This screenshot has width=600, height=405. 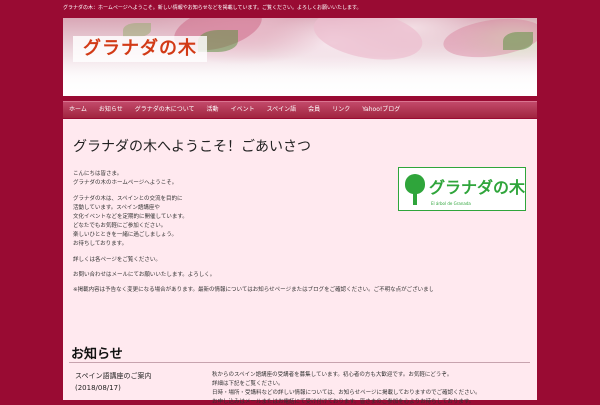 What do you see at coordinates (78, 110) in the screenshot?
I see `nav-item-home: ホーム` at bounding box center [78, 110].